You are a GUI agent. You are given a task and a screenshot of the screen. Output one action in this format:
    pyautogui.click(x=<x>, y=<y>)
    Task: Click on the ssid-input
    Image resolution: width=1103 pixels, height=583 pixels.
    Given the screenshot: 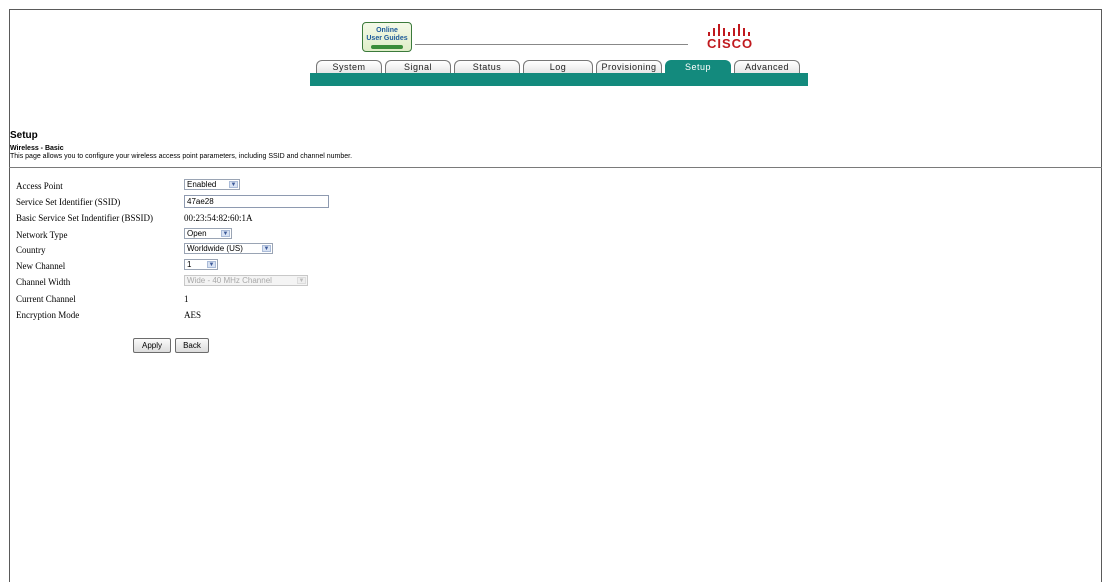 What is the action you would take?
    pyautogui.click(x=256, y=201)
    